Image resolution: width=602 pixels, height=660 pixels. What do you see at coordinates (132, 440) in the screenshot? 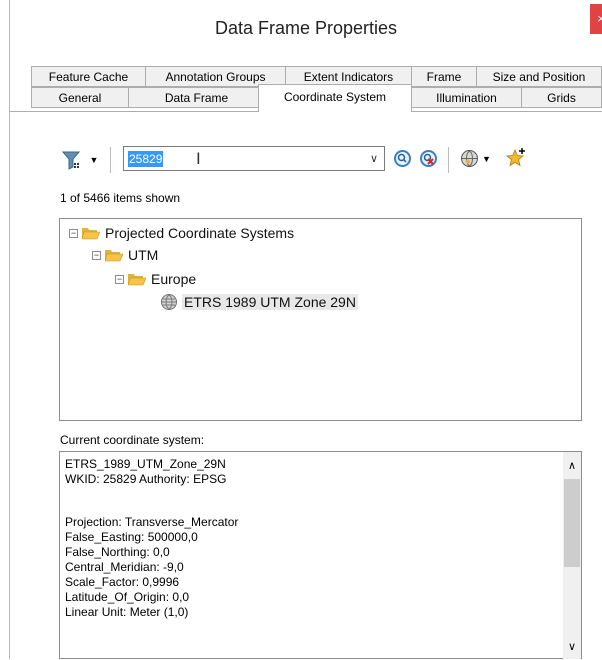
I see `current-coordinate-system-label: Current coordinate system:` at bounding box center [132, 440].